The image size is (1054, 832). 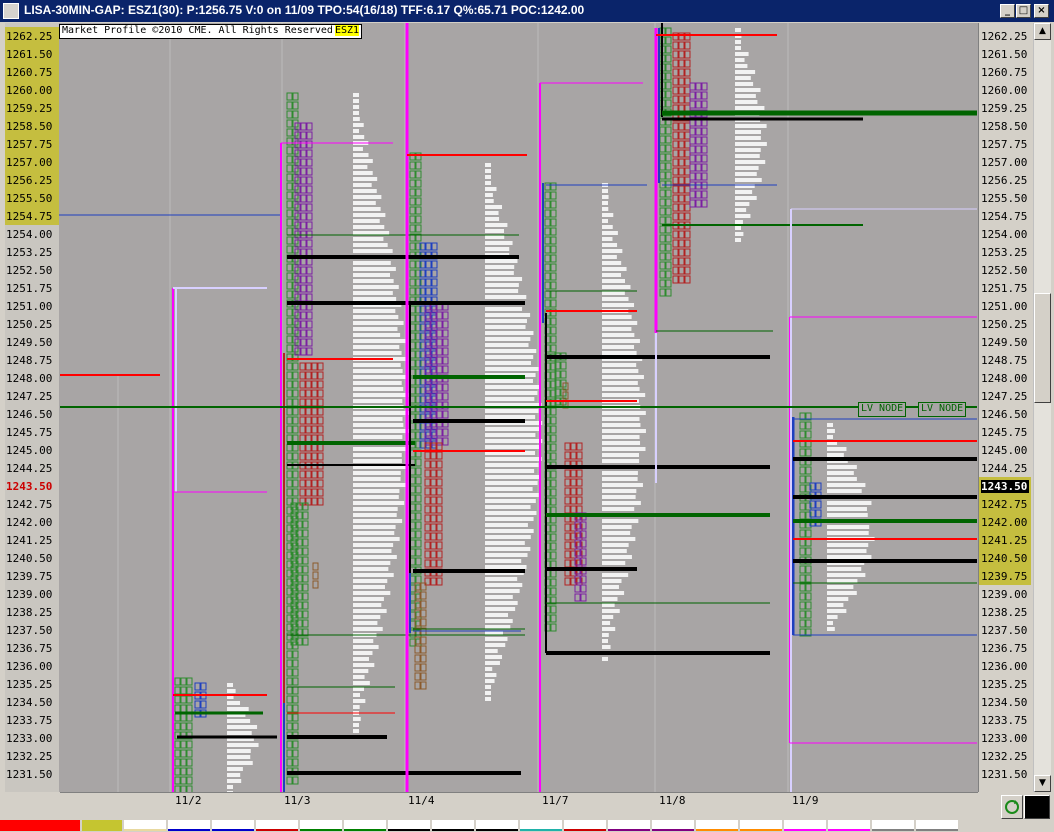 What do you see at coordinates (1041, 11) in the screenshot?
I see `close-button: ×` at bounding box center [1041, 11].